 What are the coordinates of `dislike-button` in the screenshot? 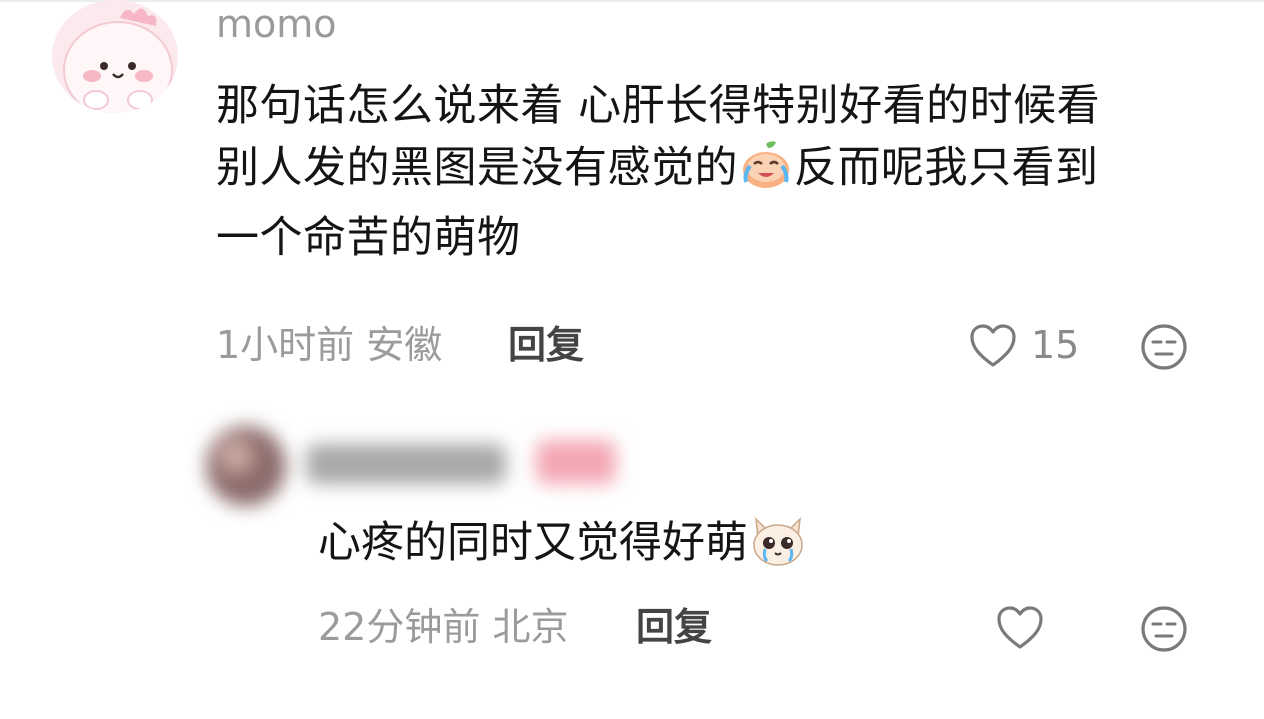 It's located at (1164, 349).